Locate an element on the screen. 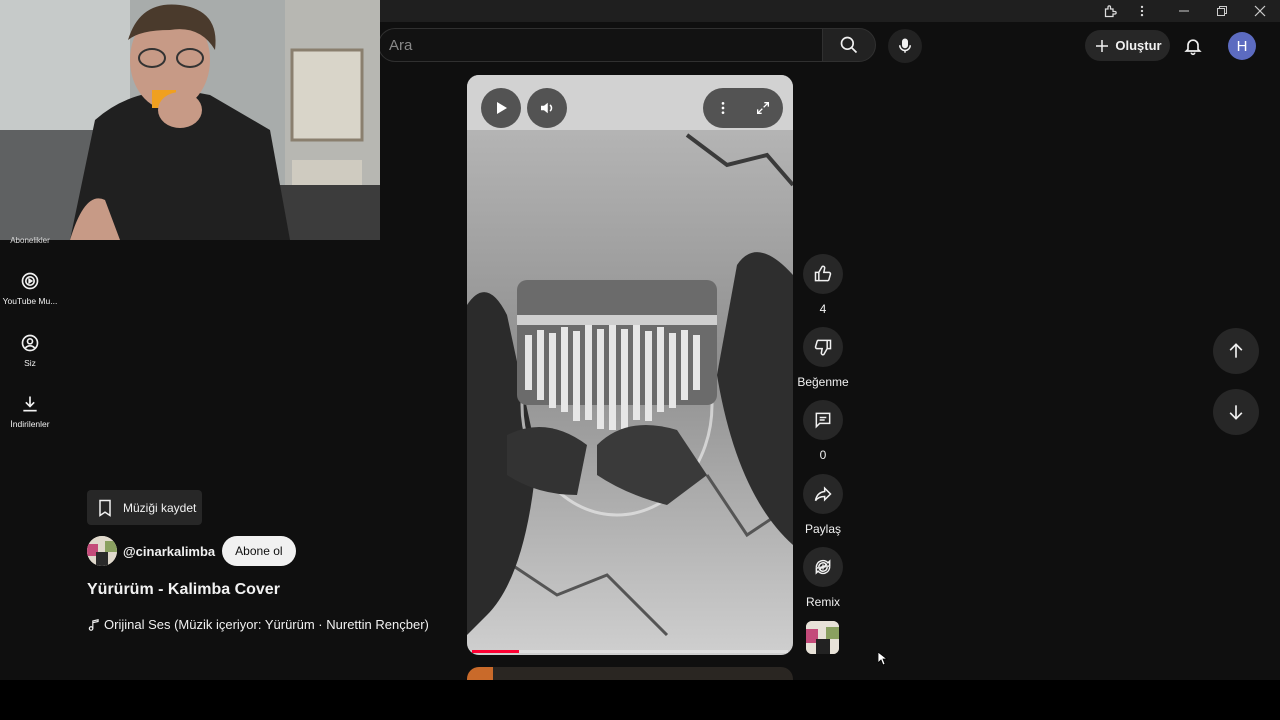  user-circle-icon is located at coordinates (30, 343).